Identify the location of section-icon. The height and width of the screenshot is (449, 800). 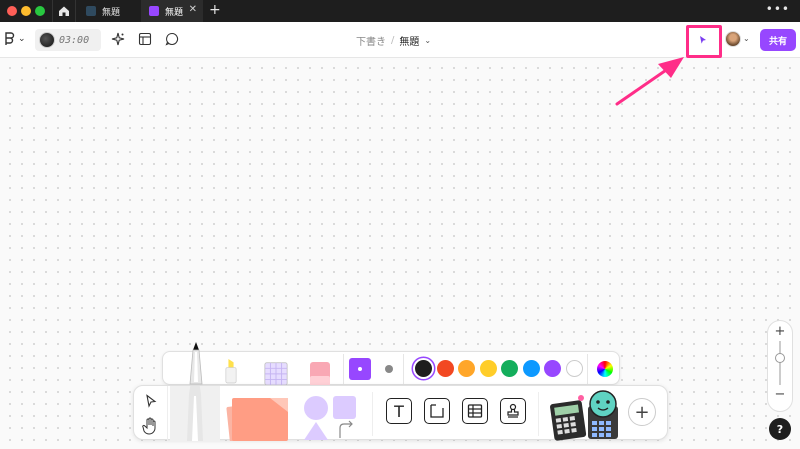
(437, 411).